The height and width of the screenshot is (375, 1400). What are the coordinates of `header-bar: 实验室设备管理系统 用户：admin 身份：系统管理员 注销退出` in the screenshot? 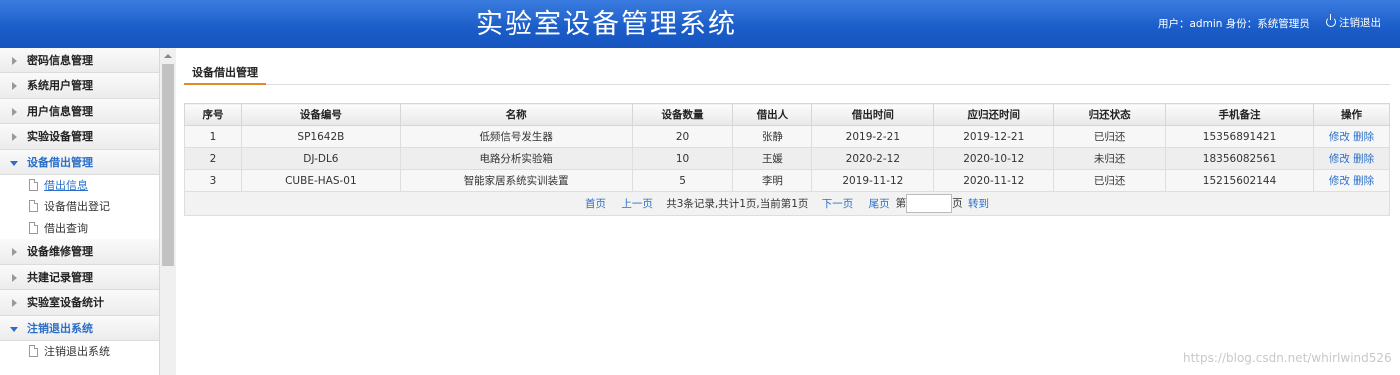 It's located at (700, 24).